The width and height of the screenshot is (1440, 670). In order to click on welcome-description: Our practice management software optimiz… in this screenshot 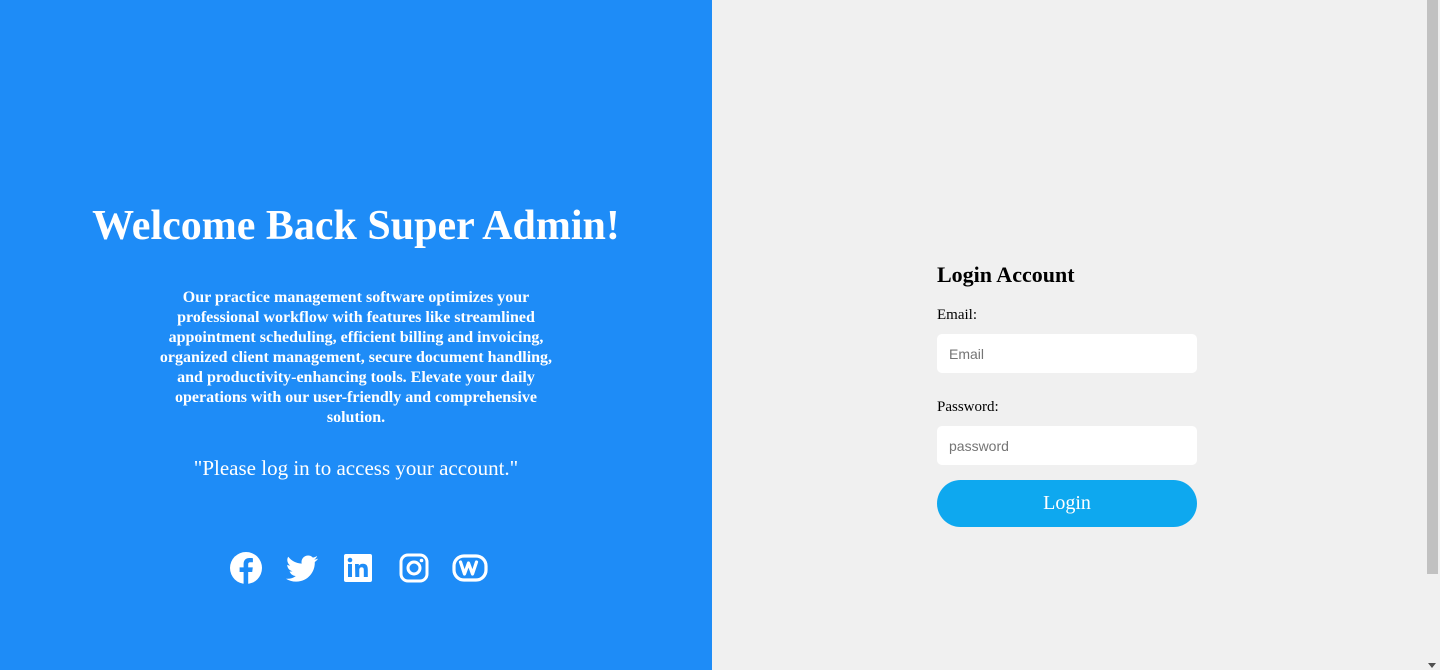, I will do `click(356, 357)`.